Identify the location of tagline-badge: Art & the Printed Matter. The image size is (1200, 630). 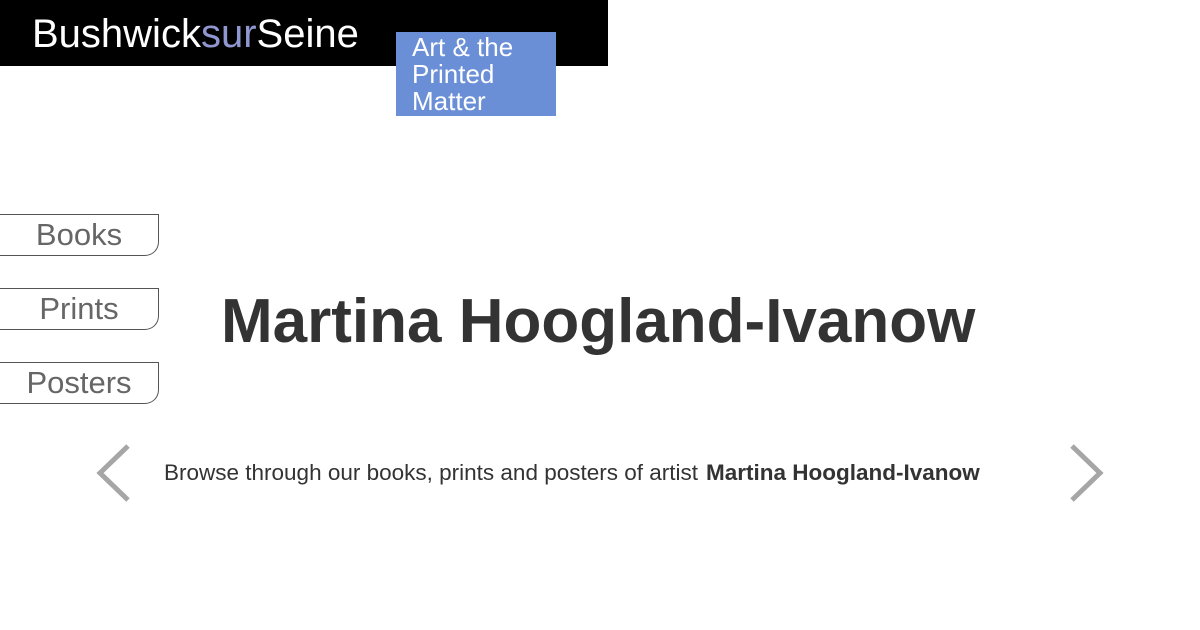
(476, 74).